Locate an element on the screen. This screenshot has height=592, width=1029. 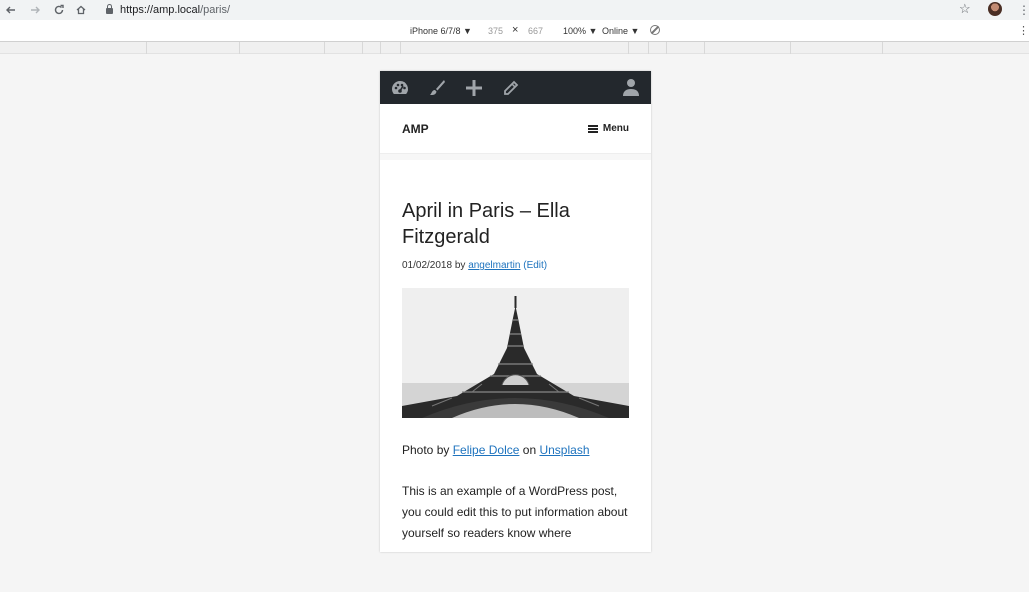
caption-on: on is located at coordinates (529, 450).